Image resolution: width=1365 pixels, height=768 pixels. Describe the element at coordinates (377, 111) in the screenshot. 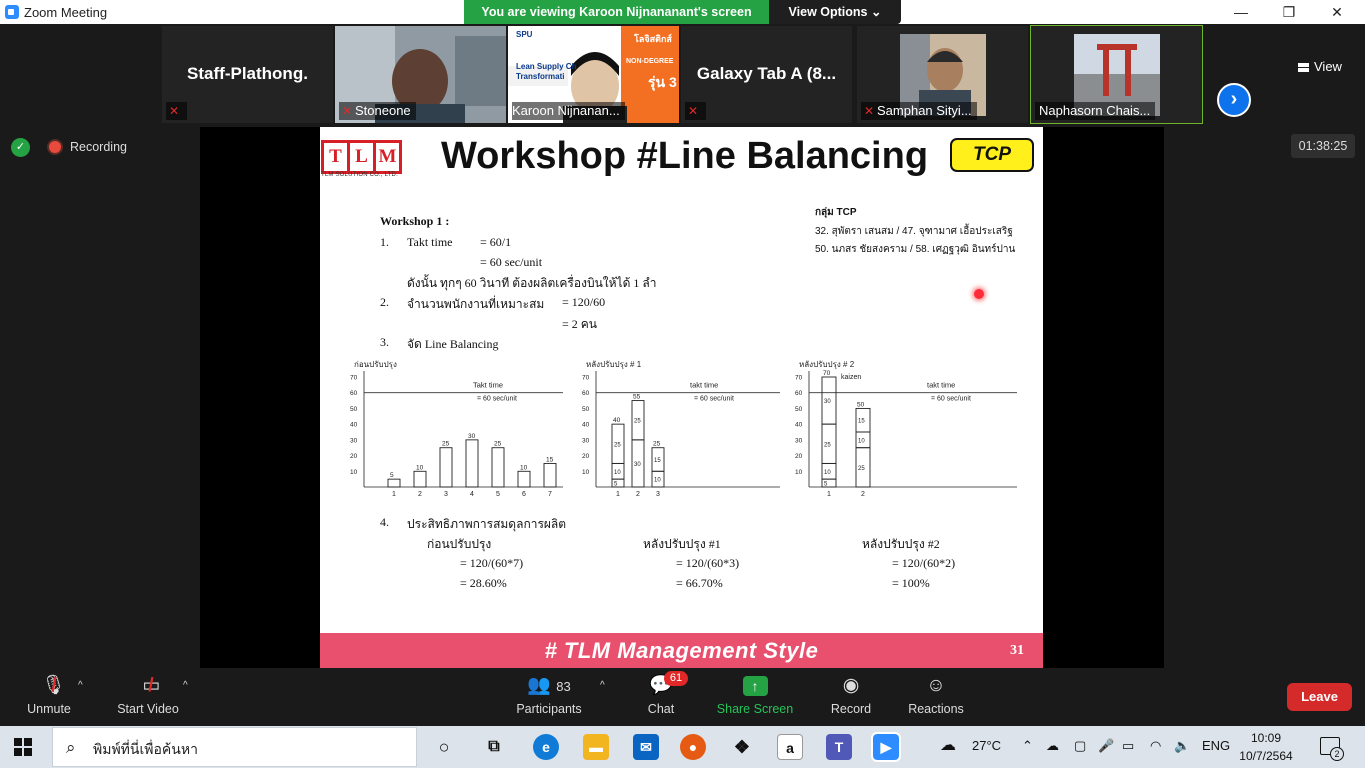

I see `participant-name-label: ✕ Stoneone` at that location.